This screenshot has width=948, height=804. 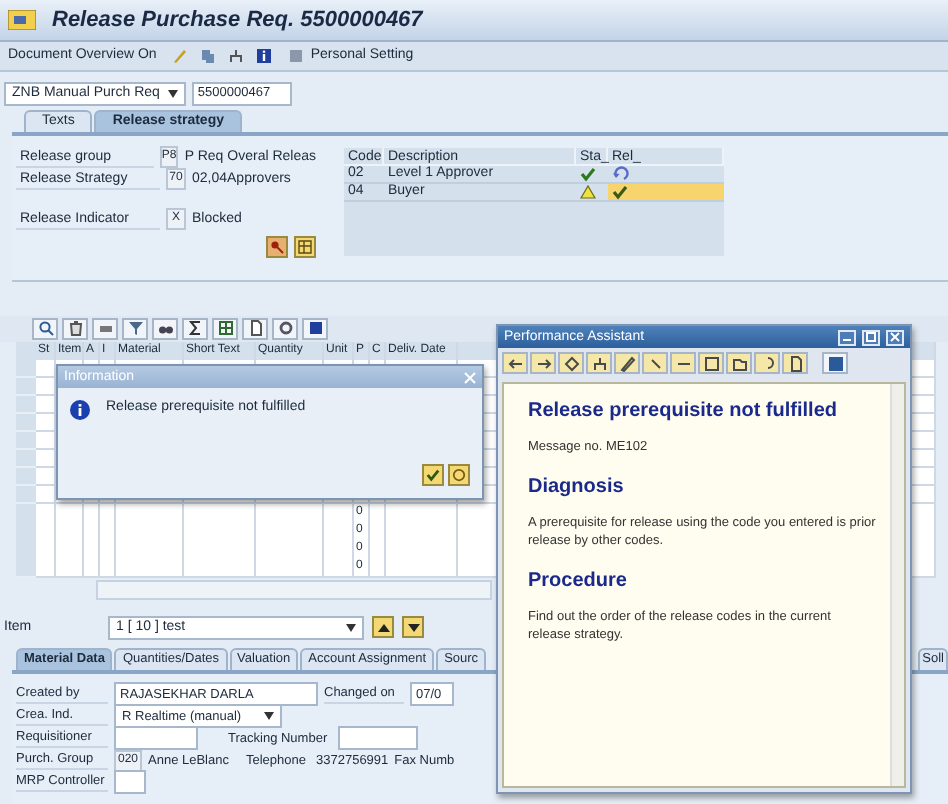 I want to click on help-button, so click(x=459, y=475).